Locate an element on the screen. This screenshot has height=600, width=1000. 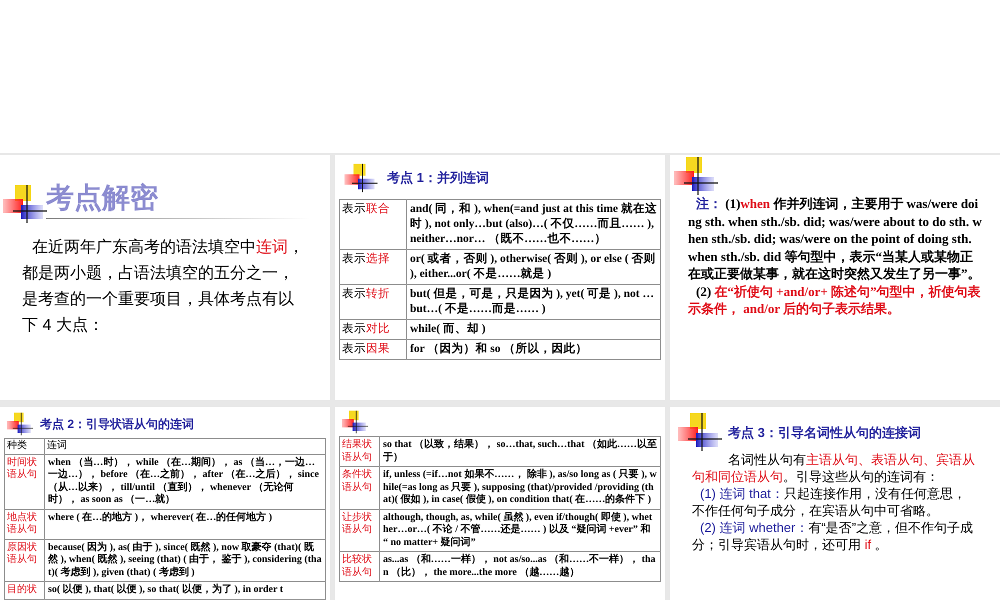
table-cell: although, though, as, while( 虽然 ), even if/though( 即使 ), whether…or…( 不论 / 不管……还是…… ) 以及 “疑问词 +ever” 和 “ no matter+ 疑问词” is located at coordinates (520, 530).